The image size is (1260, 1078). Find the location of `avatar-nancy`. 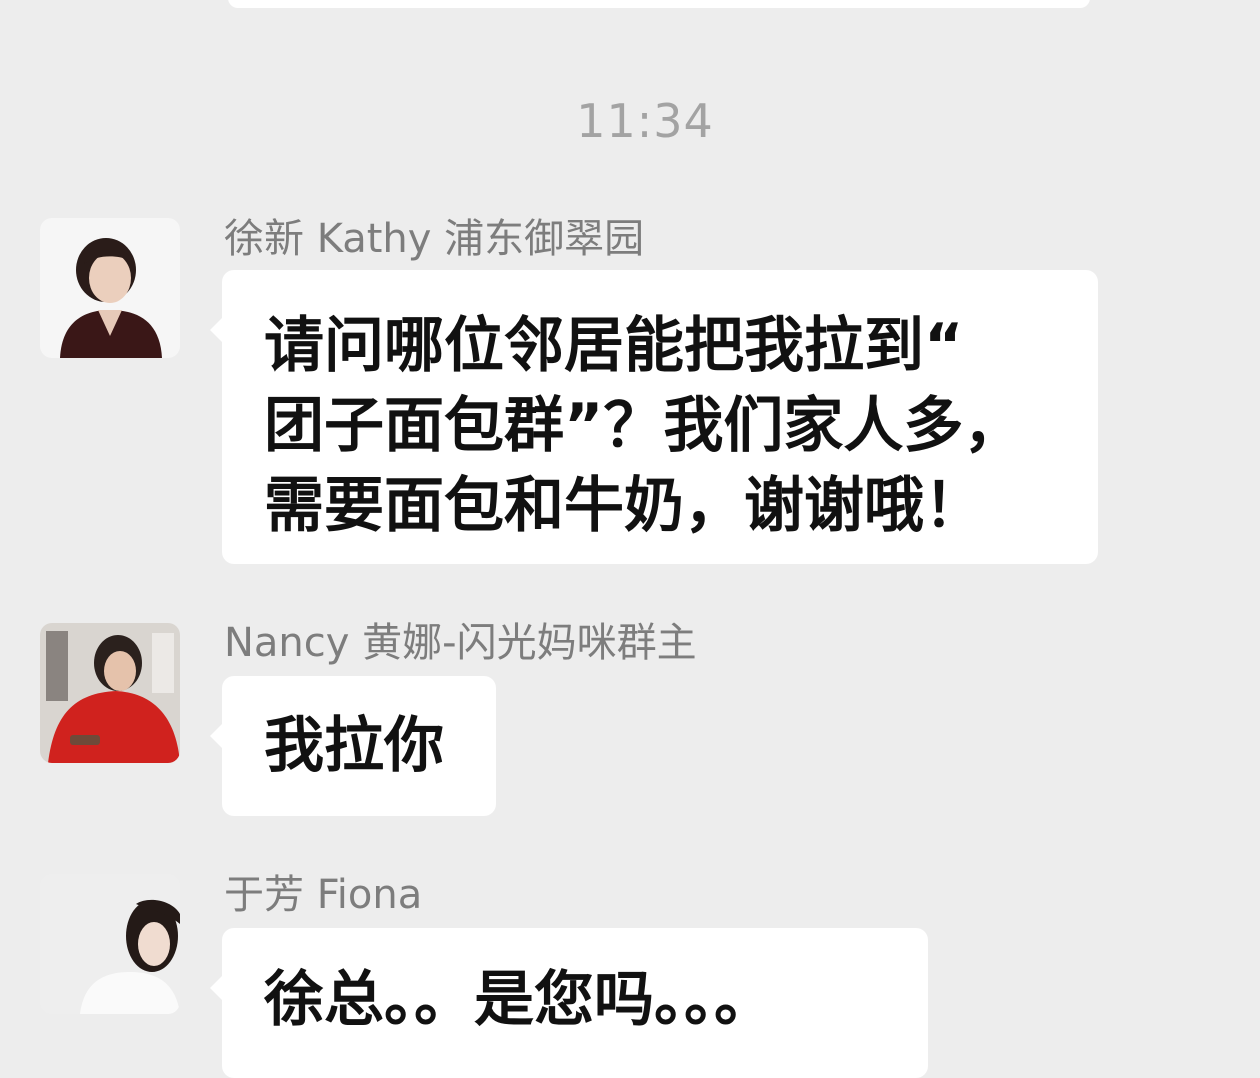

avatar-nancy is located at coordinates (110, 693).